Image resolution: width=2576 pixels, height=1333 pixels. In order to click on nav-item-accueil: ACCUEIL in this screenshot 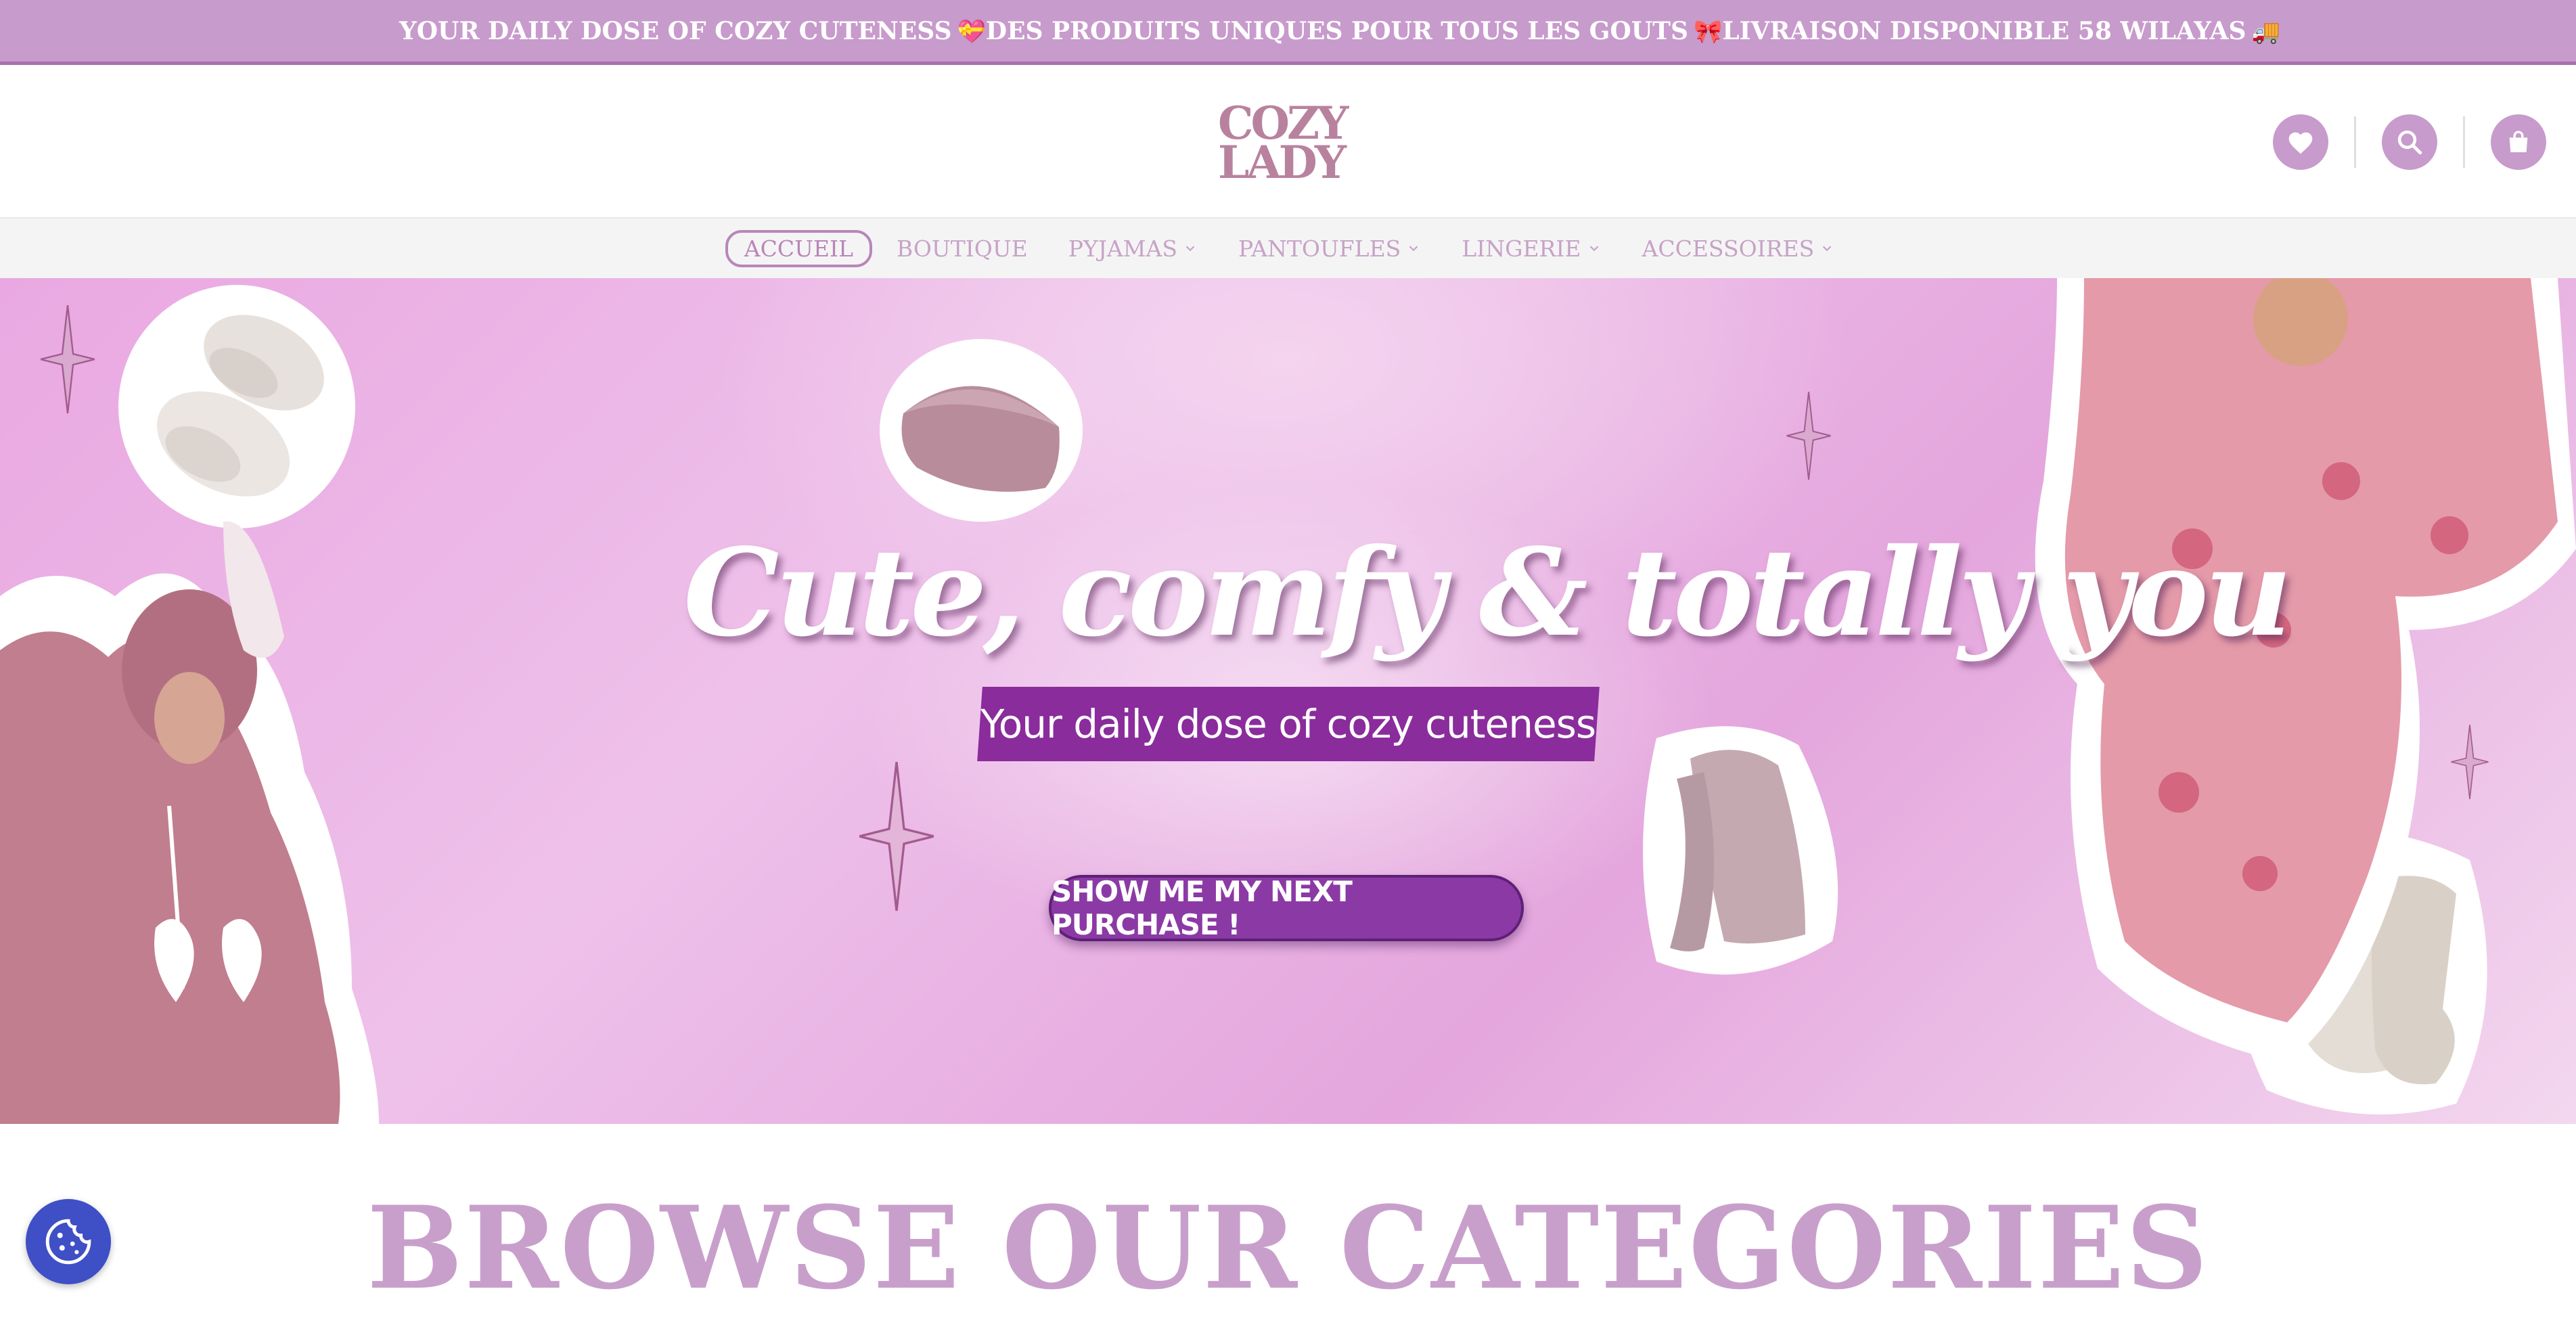, I will do `click(799, 248)`.